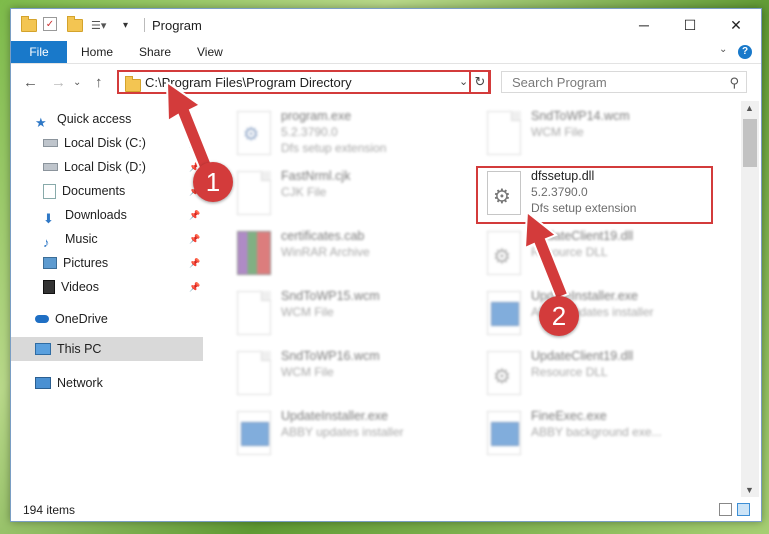  I want to click on back-button: ←, so click(30, 82).